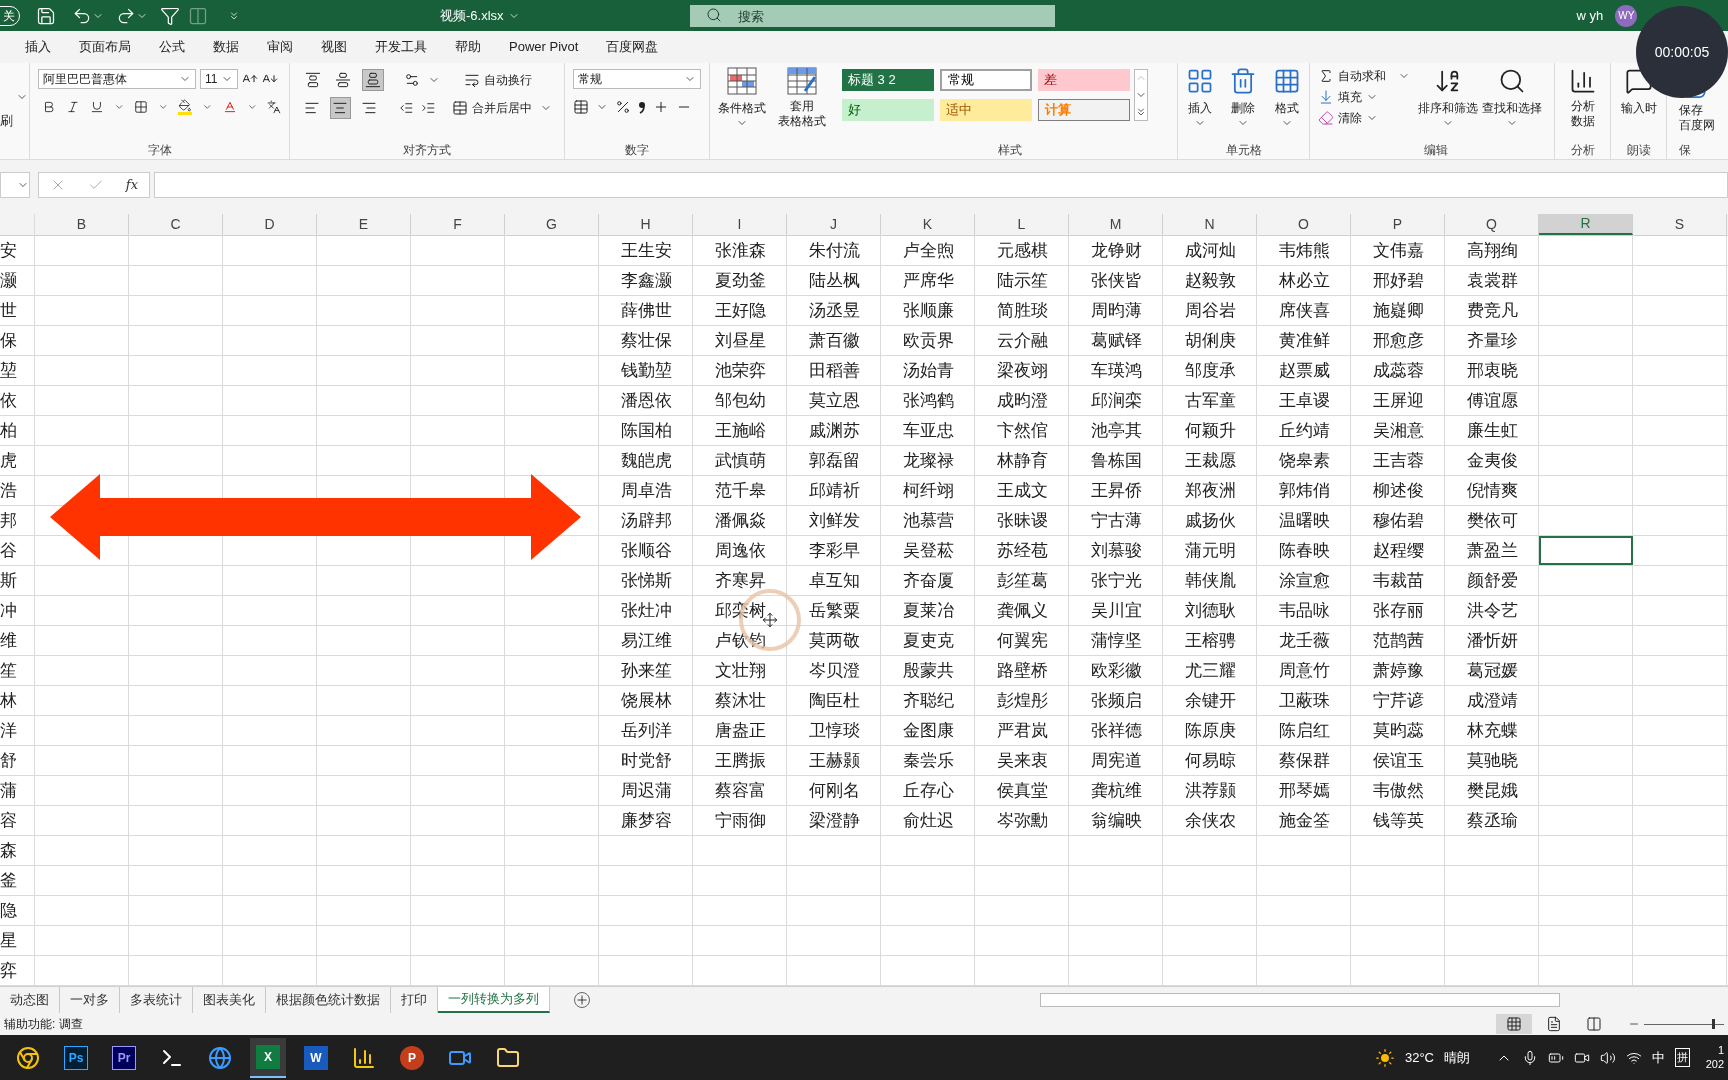 The image size is (1728, 1080). Describe the element at coordinates (468, 47) in the screenshot. I see `ribbon-tab: 帮助` at that location.